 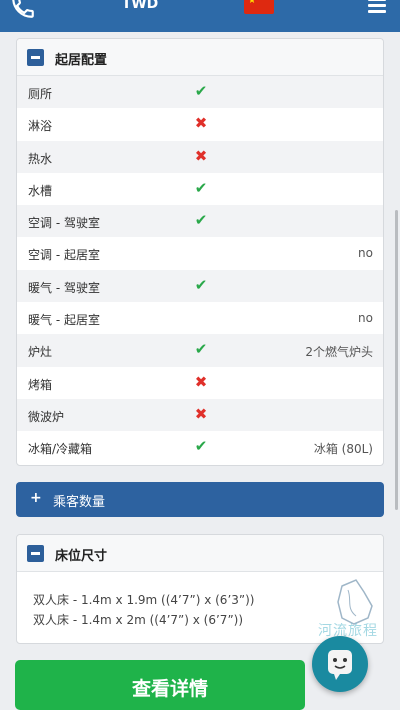 I want to click on bed-size-line: 双人床 - 1.4m x 2m ((4’7”) x (6’7”)), so click(x=138, y=620).